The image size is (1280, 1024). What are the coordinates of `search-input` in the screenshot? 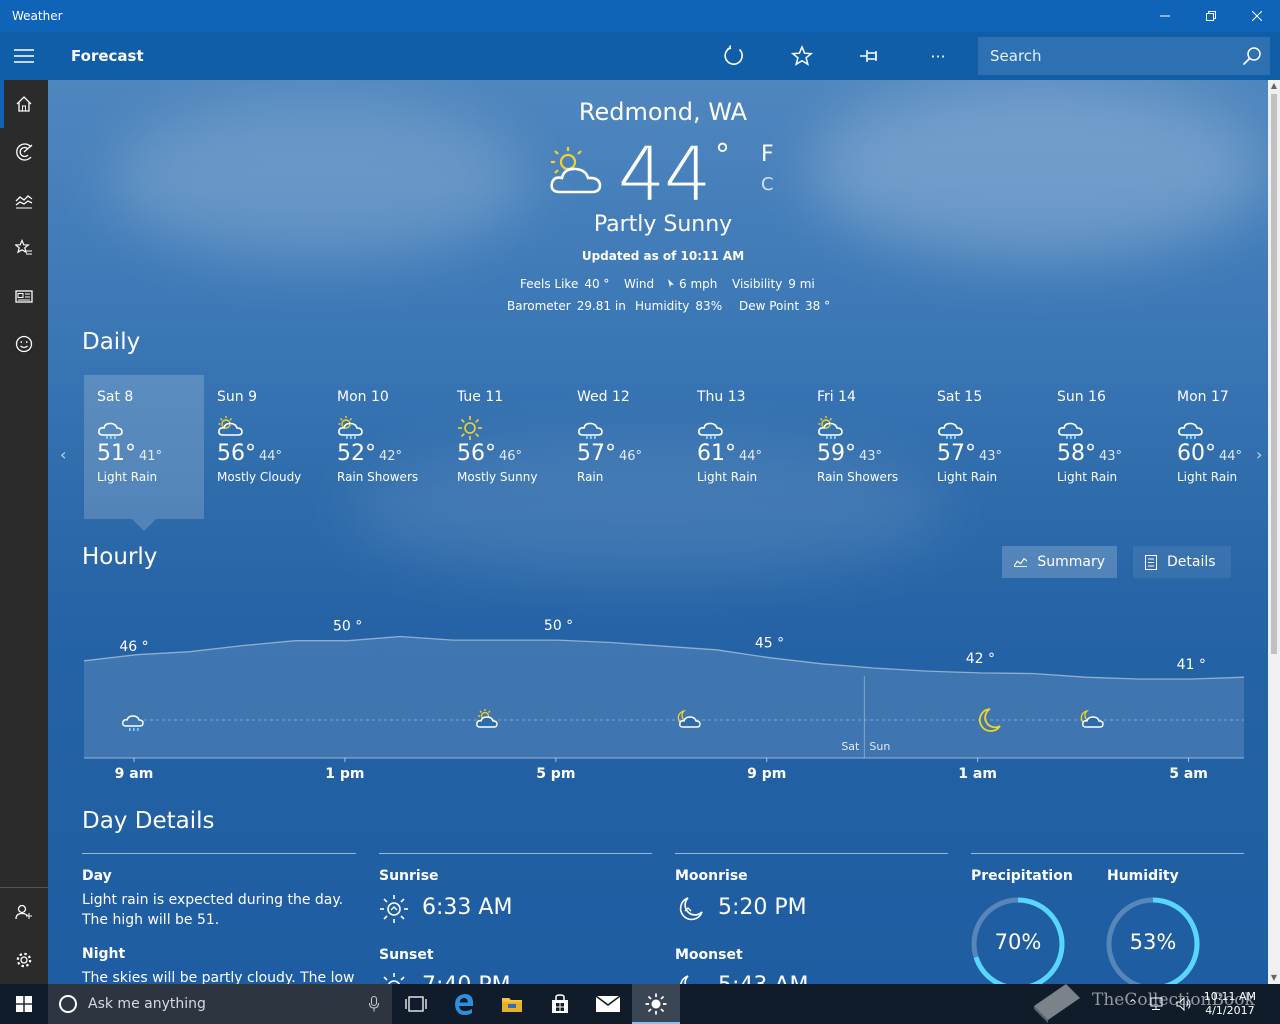 It's located at (1112, 56).